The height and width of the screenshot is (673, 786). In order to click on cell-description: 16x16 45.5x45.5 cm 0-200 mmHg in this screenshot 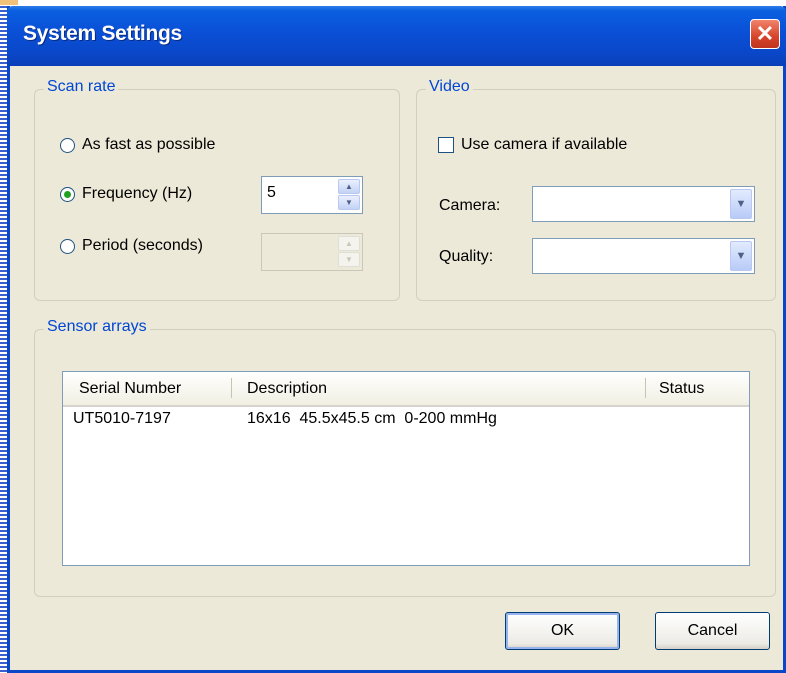, I will do `click(372, 418)`.